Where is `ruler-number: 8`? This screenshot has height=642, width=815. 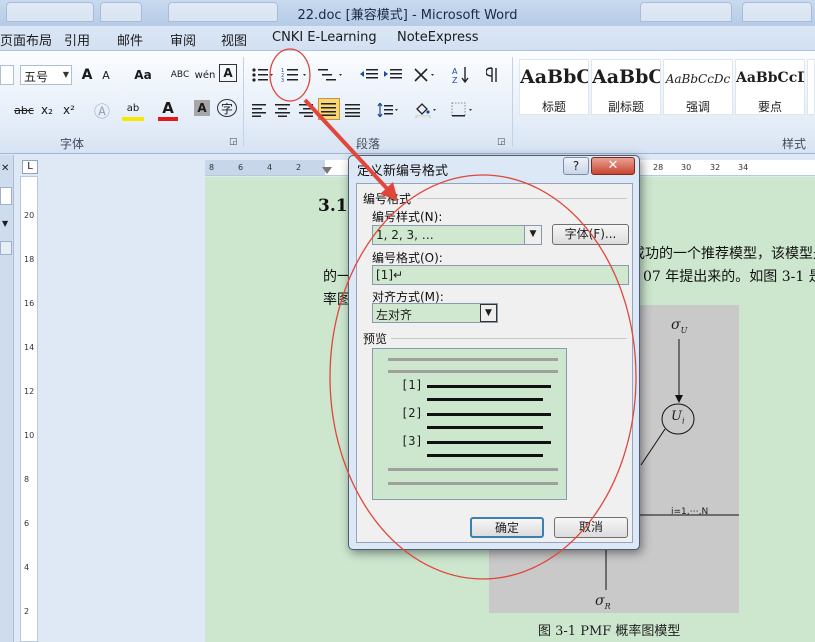
ruler-number: 8 is located at coordinates (212, 167).